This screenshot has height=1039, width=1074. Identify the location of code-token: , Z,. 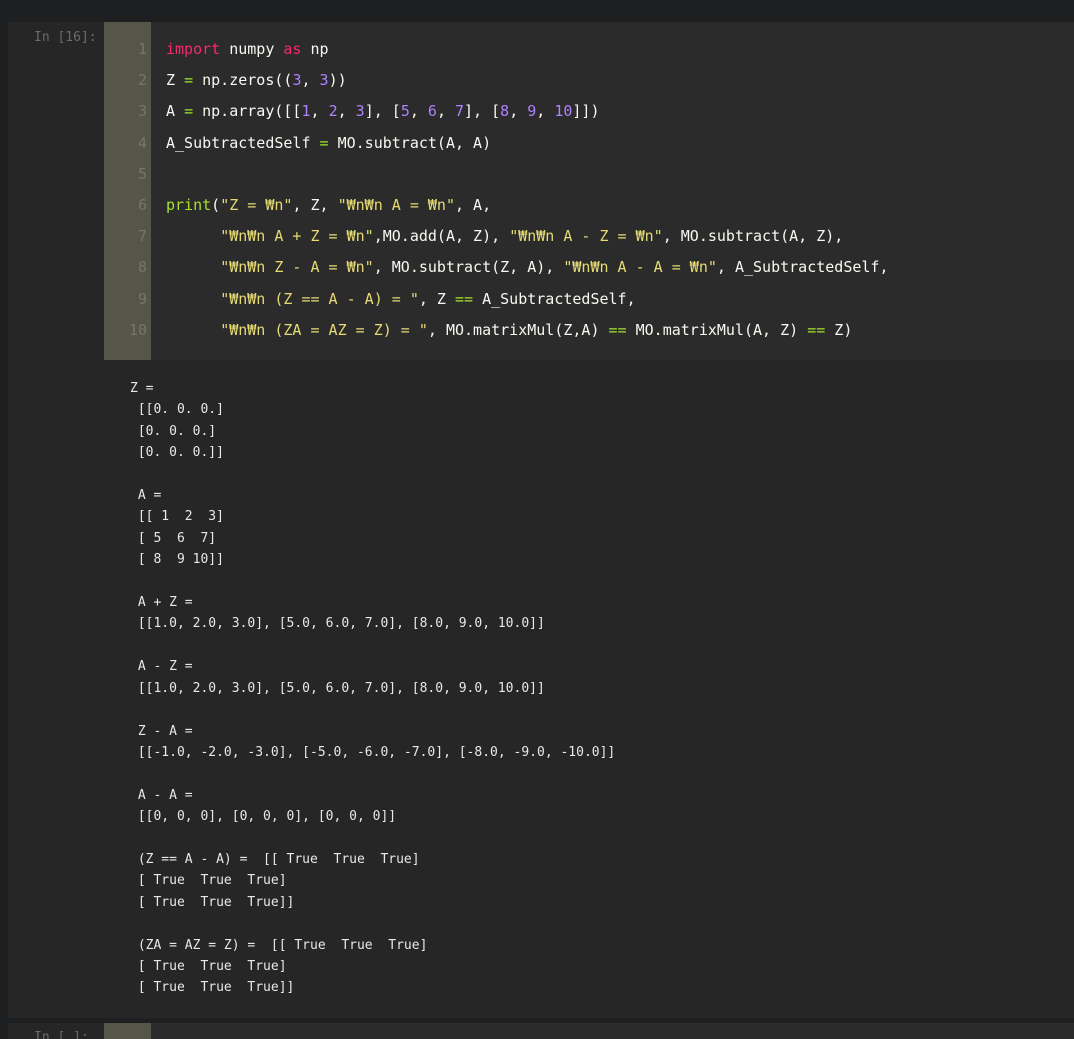
(315, 205).